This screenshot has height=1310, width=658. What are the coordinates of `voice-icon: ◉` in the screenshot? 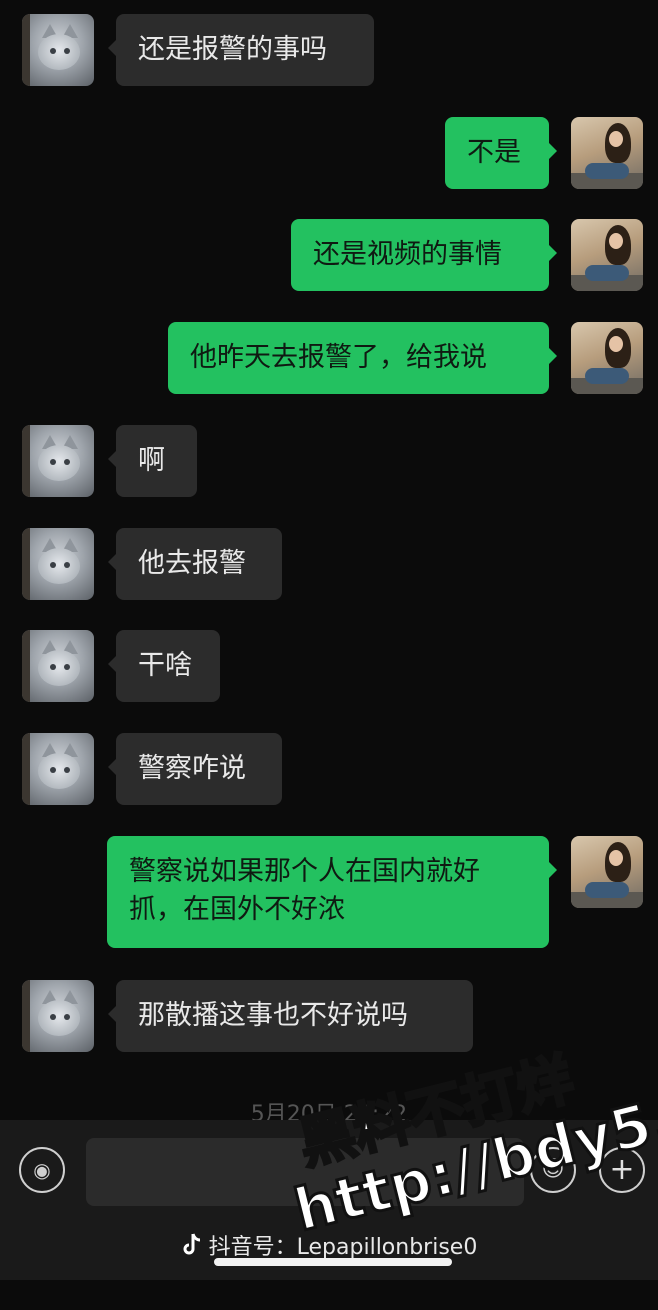 It's located at (42, 1170).